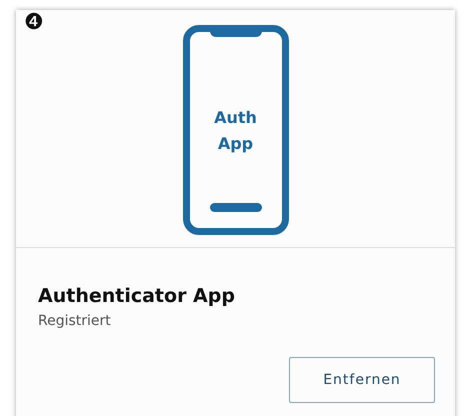  Describe the element at coordinates (362, 380) in the screenshot. I see `remove-button: Entfernen` at that location.